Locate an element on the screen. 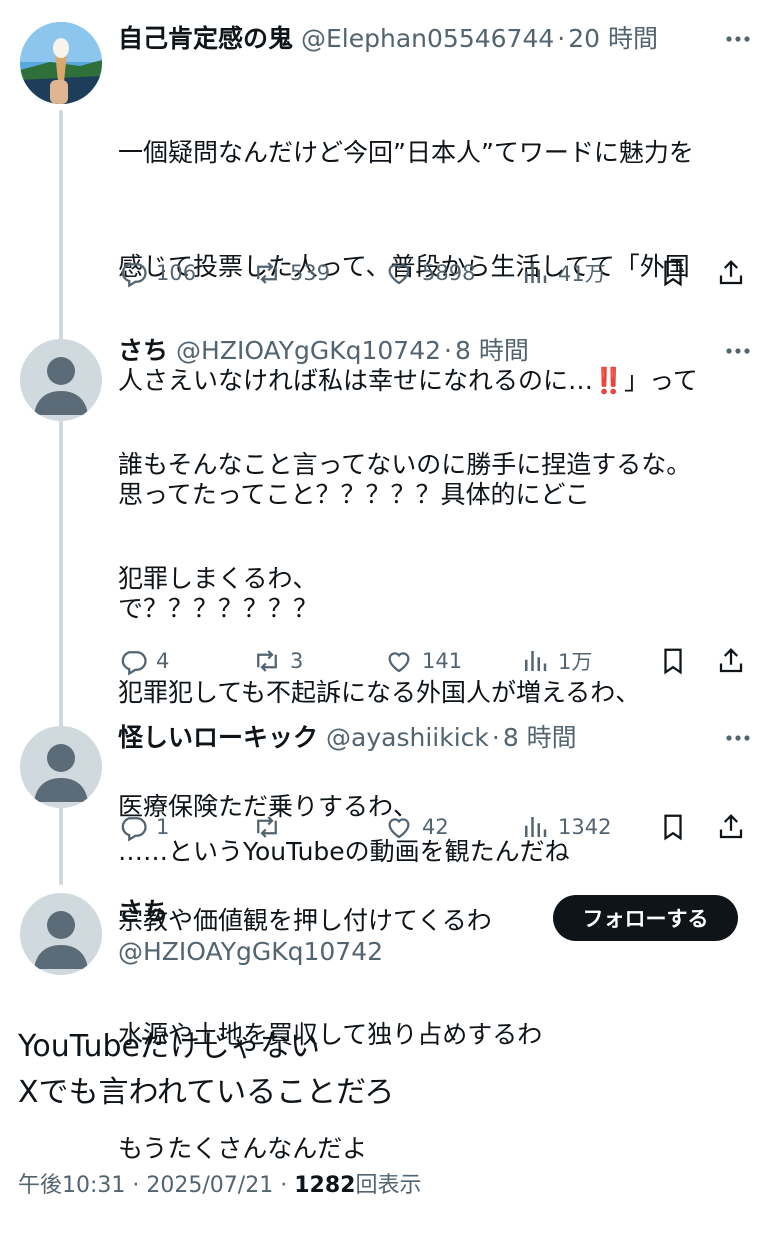 The height and width of the screenshot is (1244, 771). post-time: 20 時間 is located at coordinates (613, 38).